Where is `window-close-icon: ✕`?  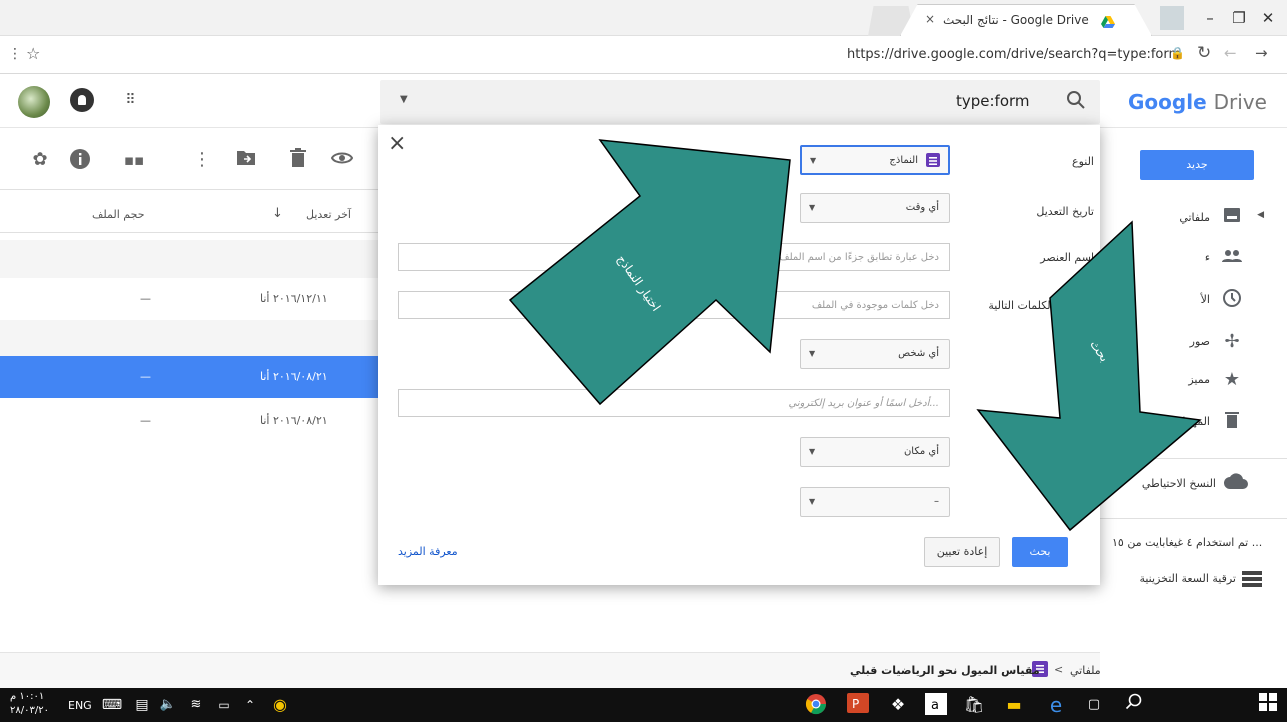
window-close-icon: ✕ is located at coordinates (1268, 18).